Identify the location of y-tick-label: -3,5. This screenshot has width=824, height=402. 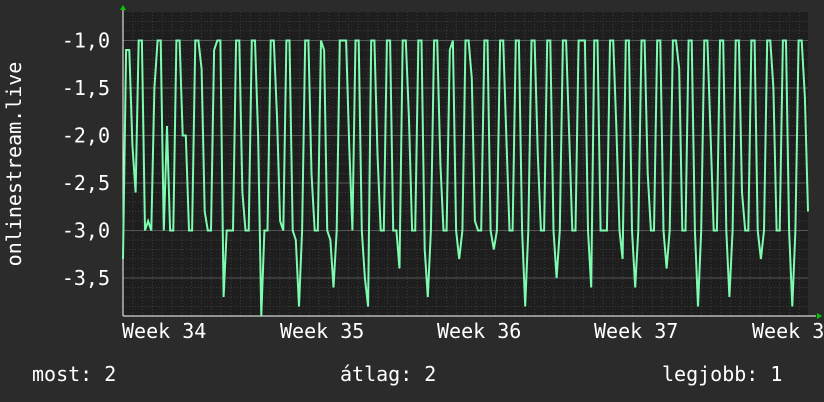
(86, 278).